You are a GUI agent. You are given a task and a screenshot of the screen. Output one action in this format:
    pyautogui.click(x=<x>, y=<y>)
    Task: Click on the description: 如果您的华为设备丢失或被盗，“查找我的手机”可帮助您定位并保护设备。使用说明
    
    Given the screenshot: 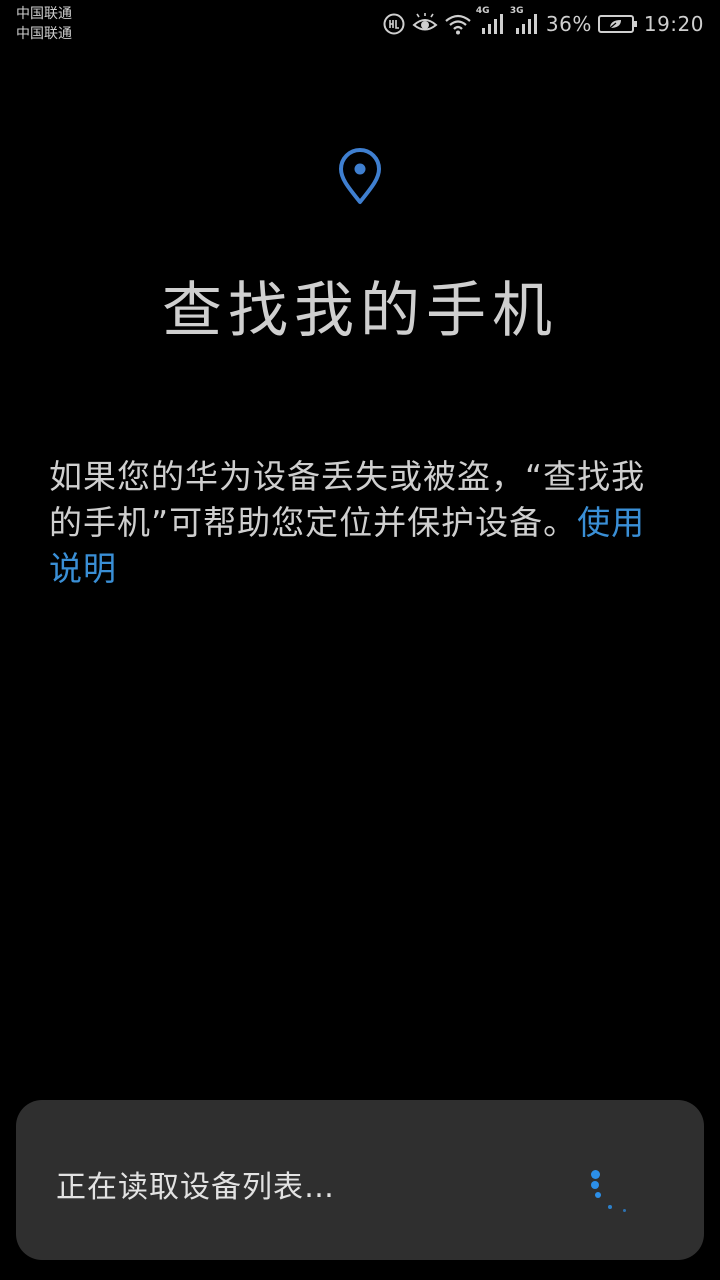 What is the action you would take?
    pyautogui.click(x=364, y=523)
    